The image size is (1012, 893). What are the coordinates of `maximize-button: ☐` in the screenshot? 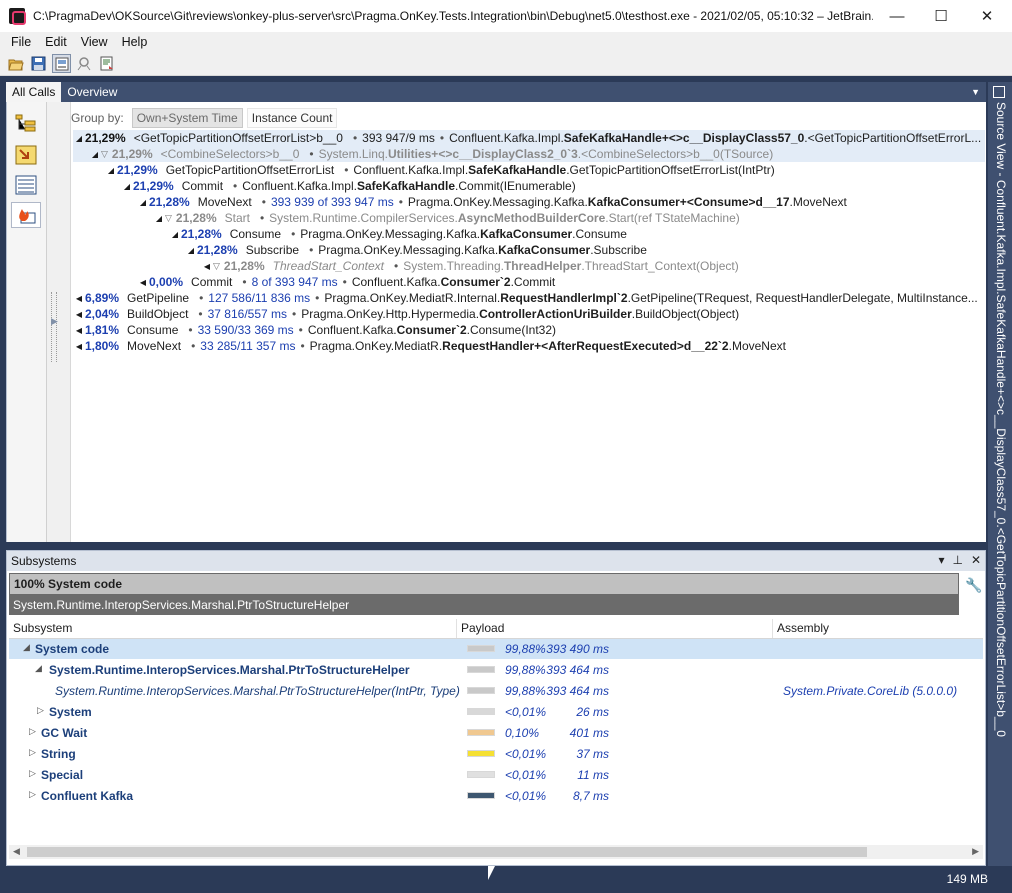 It's located at (941, 16).